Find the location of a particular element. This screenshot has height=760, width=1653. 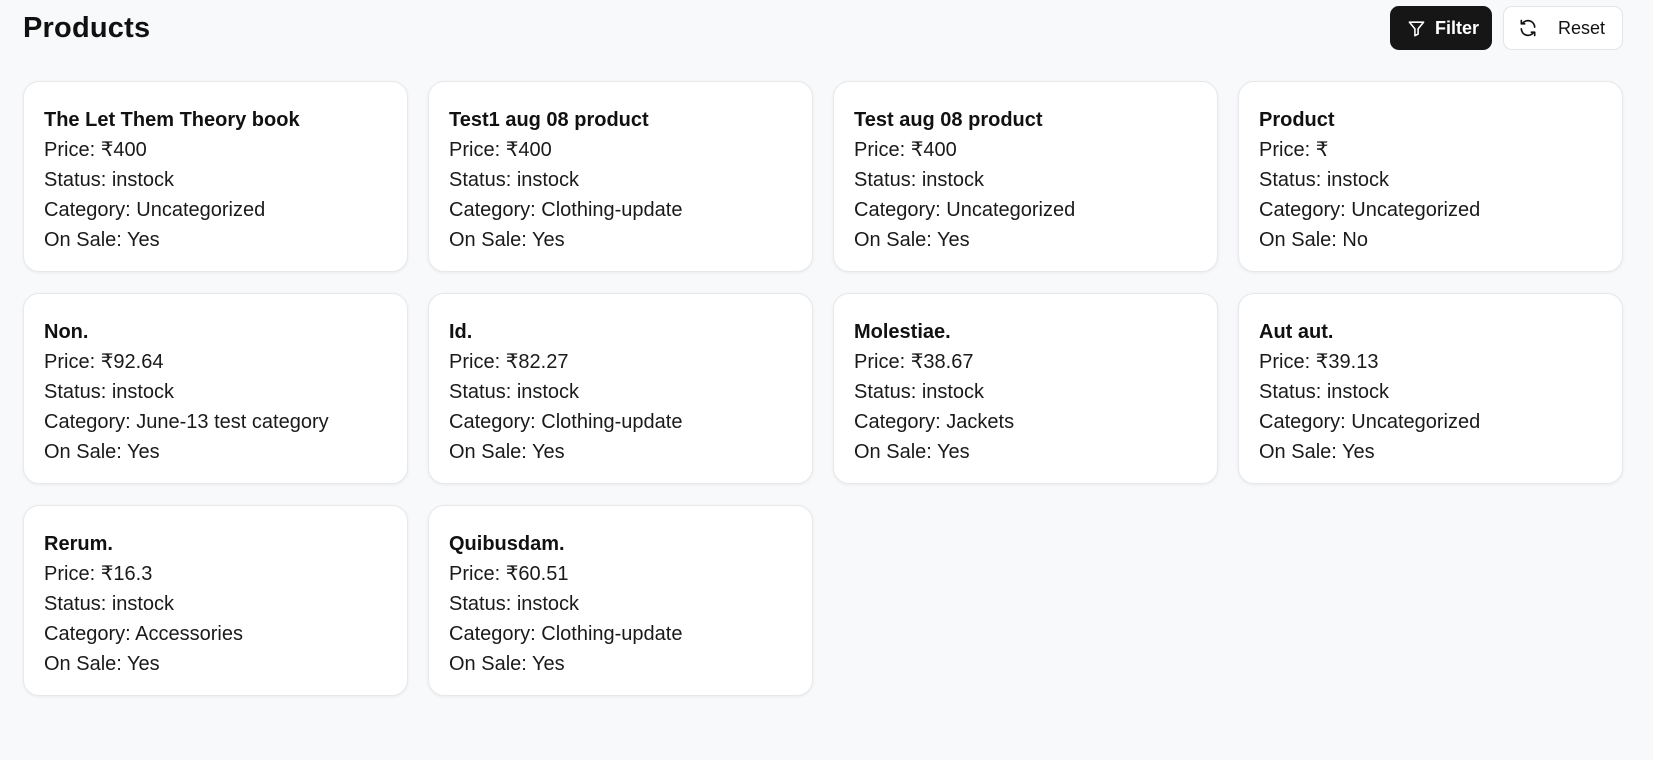

product-name: Id. is located at coordinates (461, 332).